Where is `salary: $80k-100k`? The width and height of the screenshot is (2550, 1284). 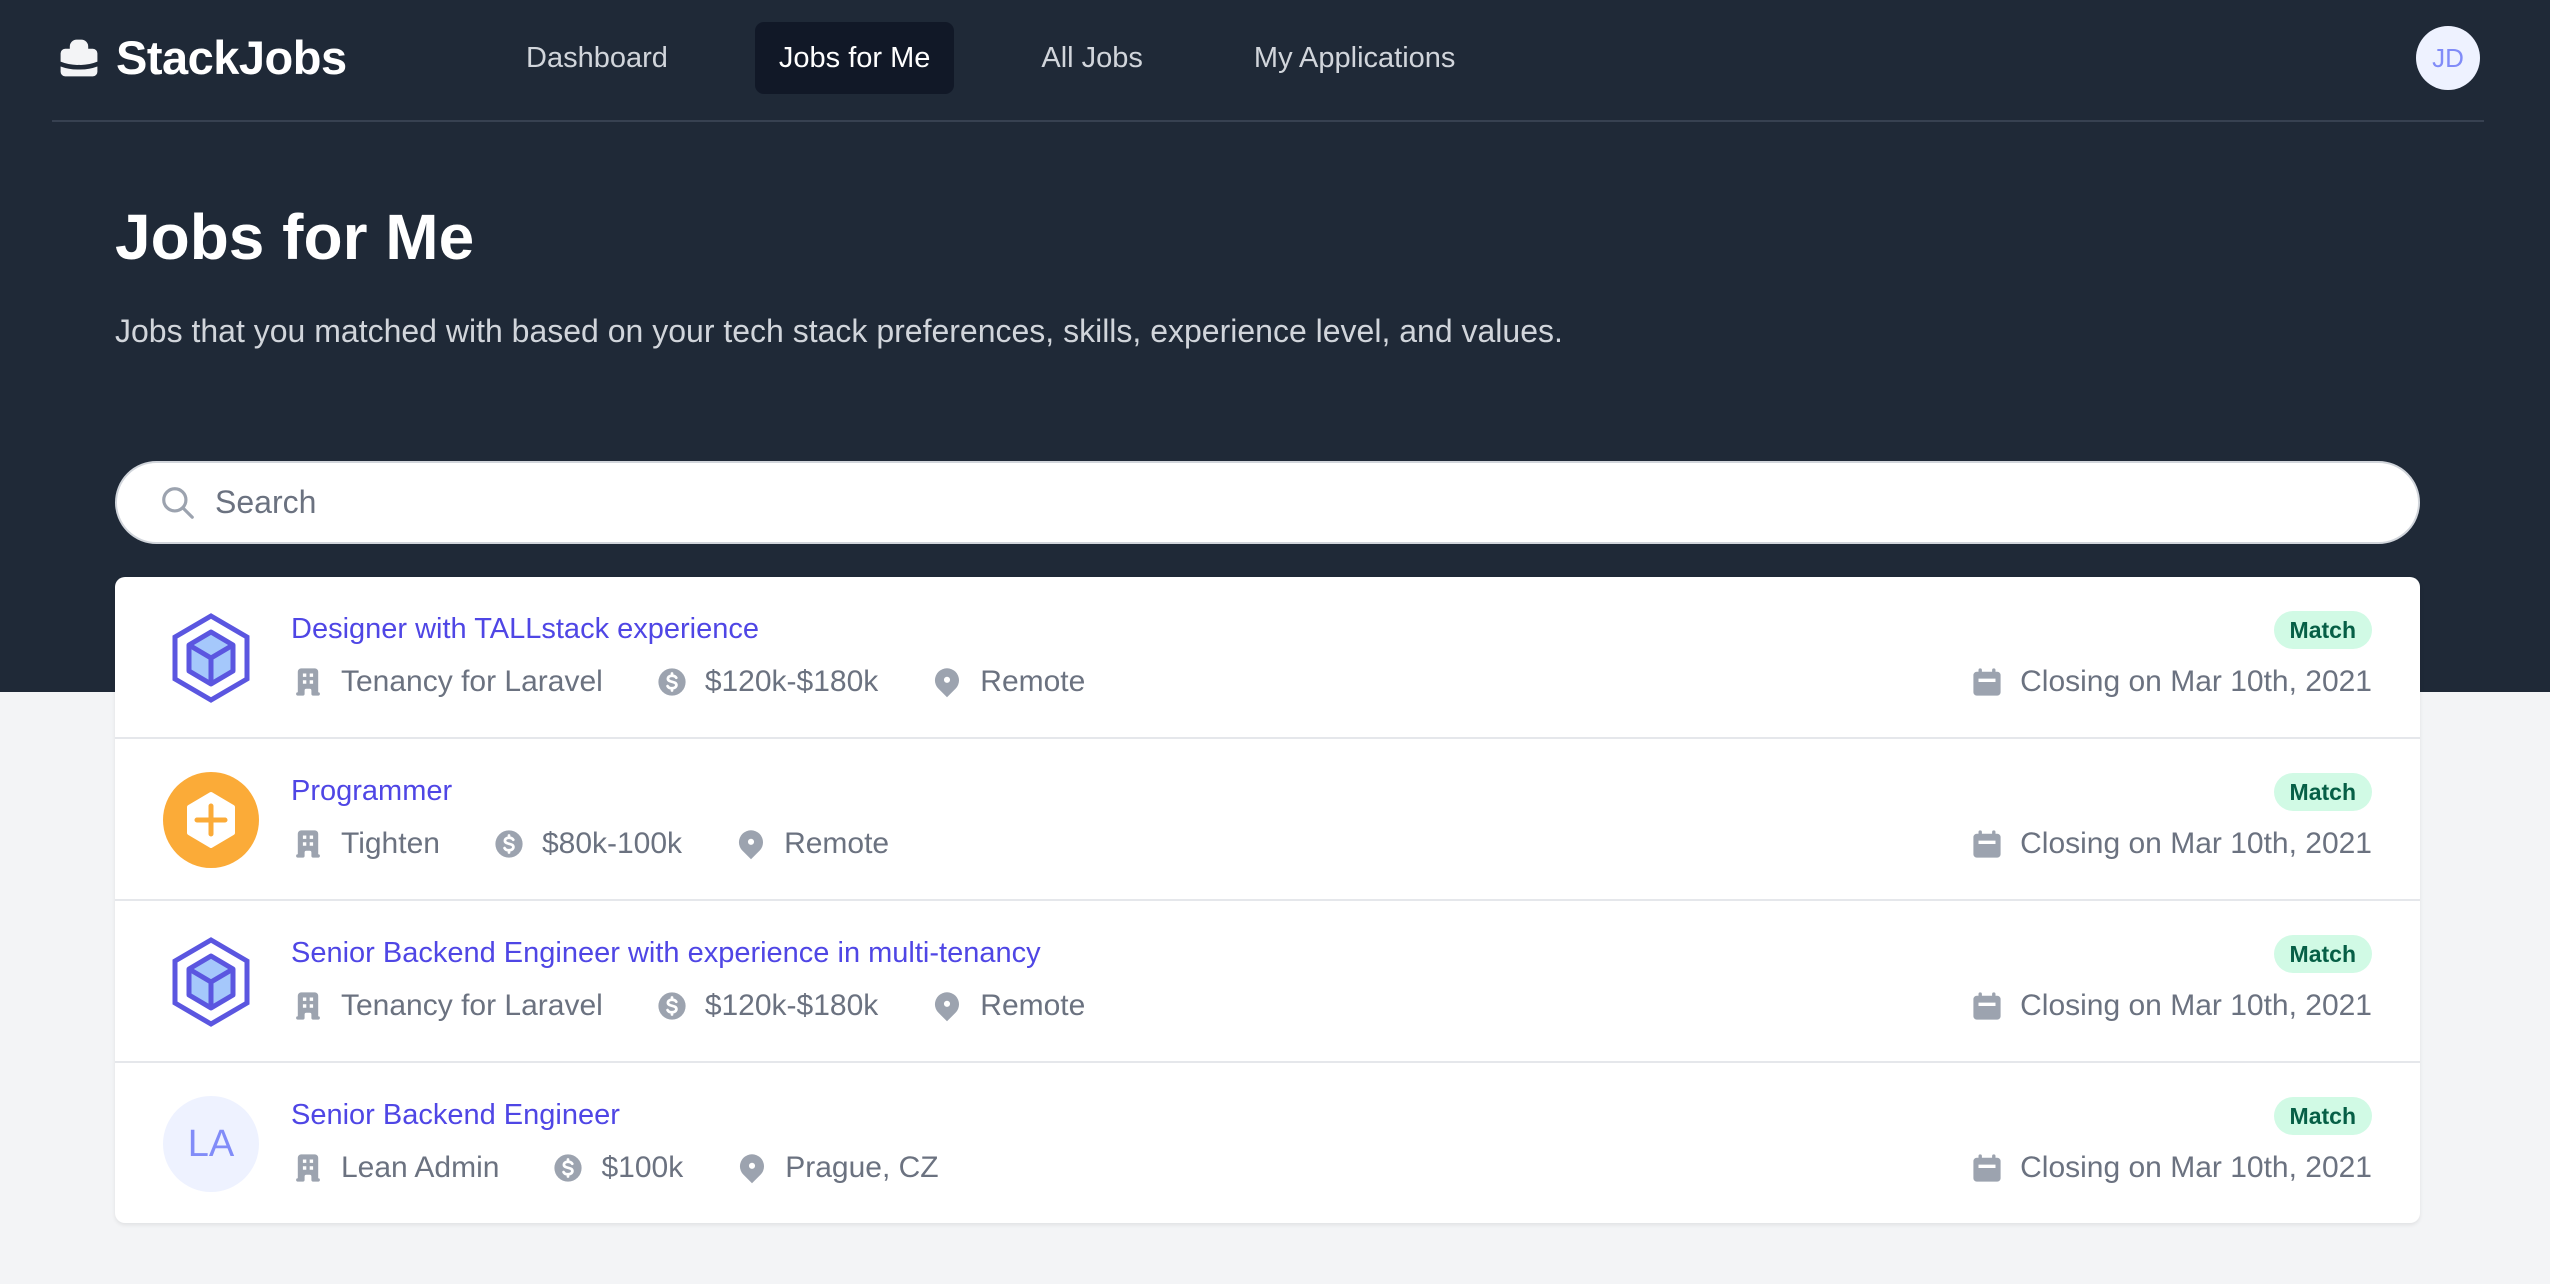 salary: $80k-100k is located at coordinates (587, 844).